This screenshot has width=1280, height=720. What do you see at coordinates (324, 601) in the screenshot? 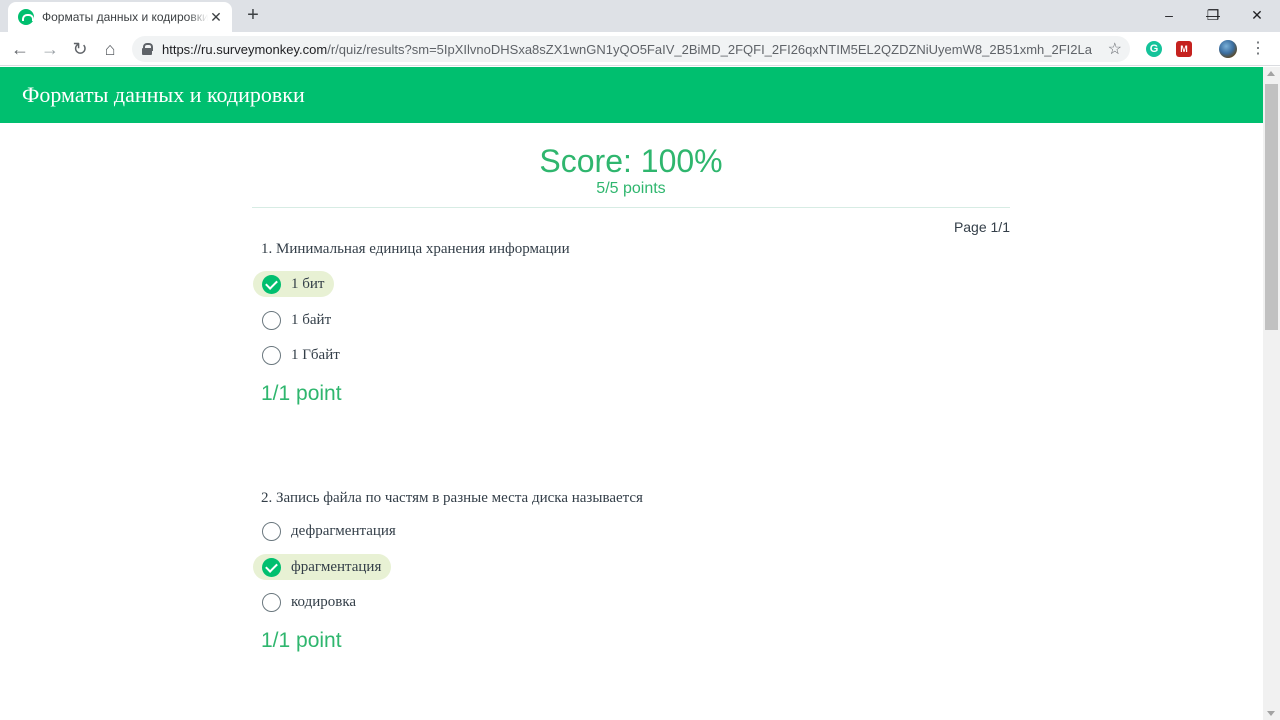
I see `option-label: кодировка` at bounding box center [324, 601].